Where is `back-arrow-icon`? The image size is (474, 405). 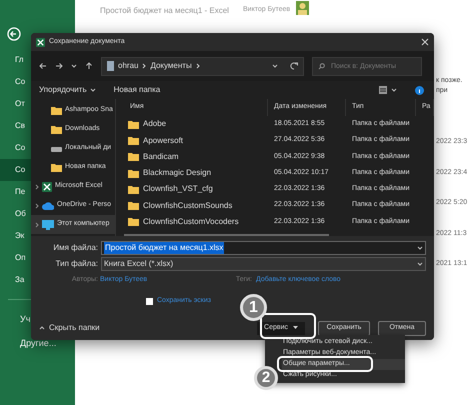 back-arrow-icon is located at coordinates (43, 66).